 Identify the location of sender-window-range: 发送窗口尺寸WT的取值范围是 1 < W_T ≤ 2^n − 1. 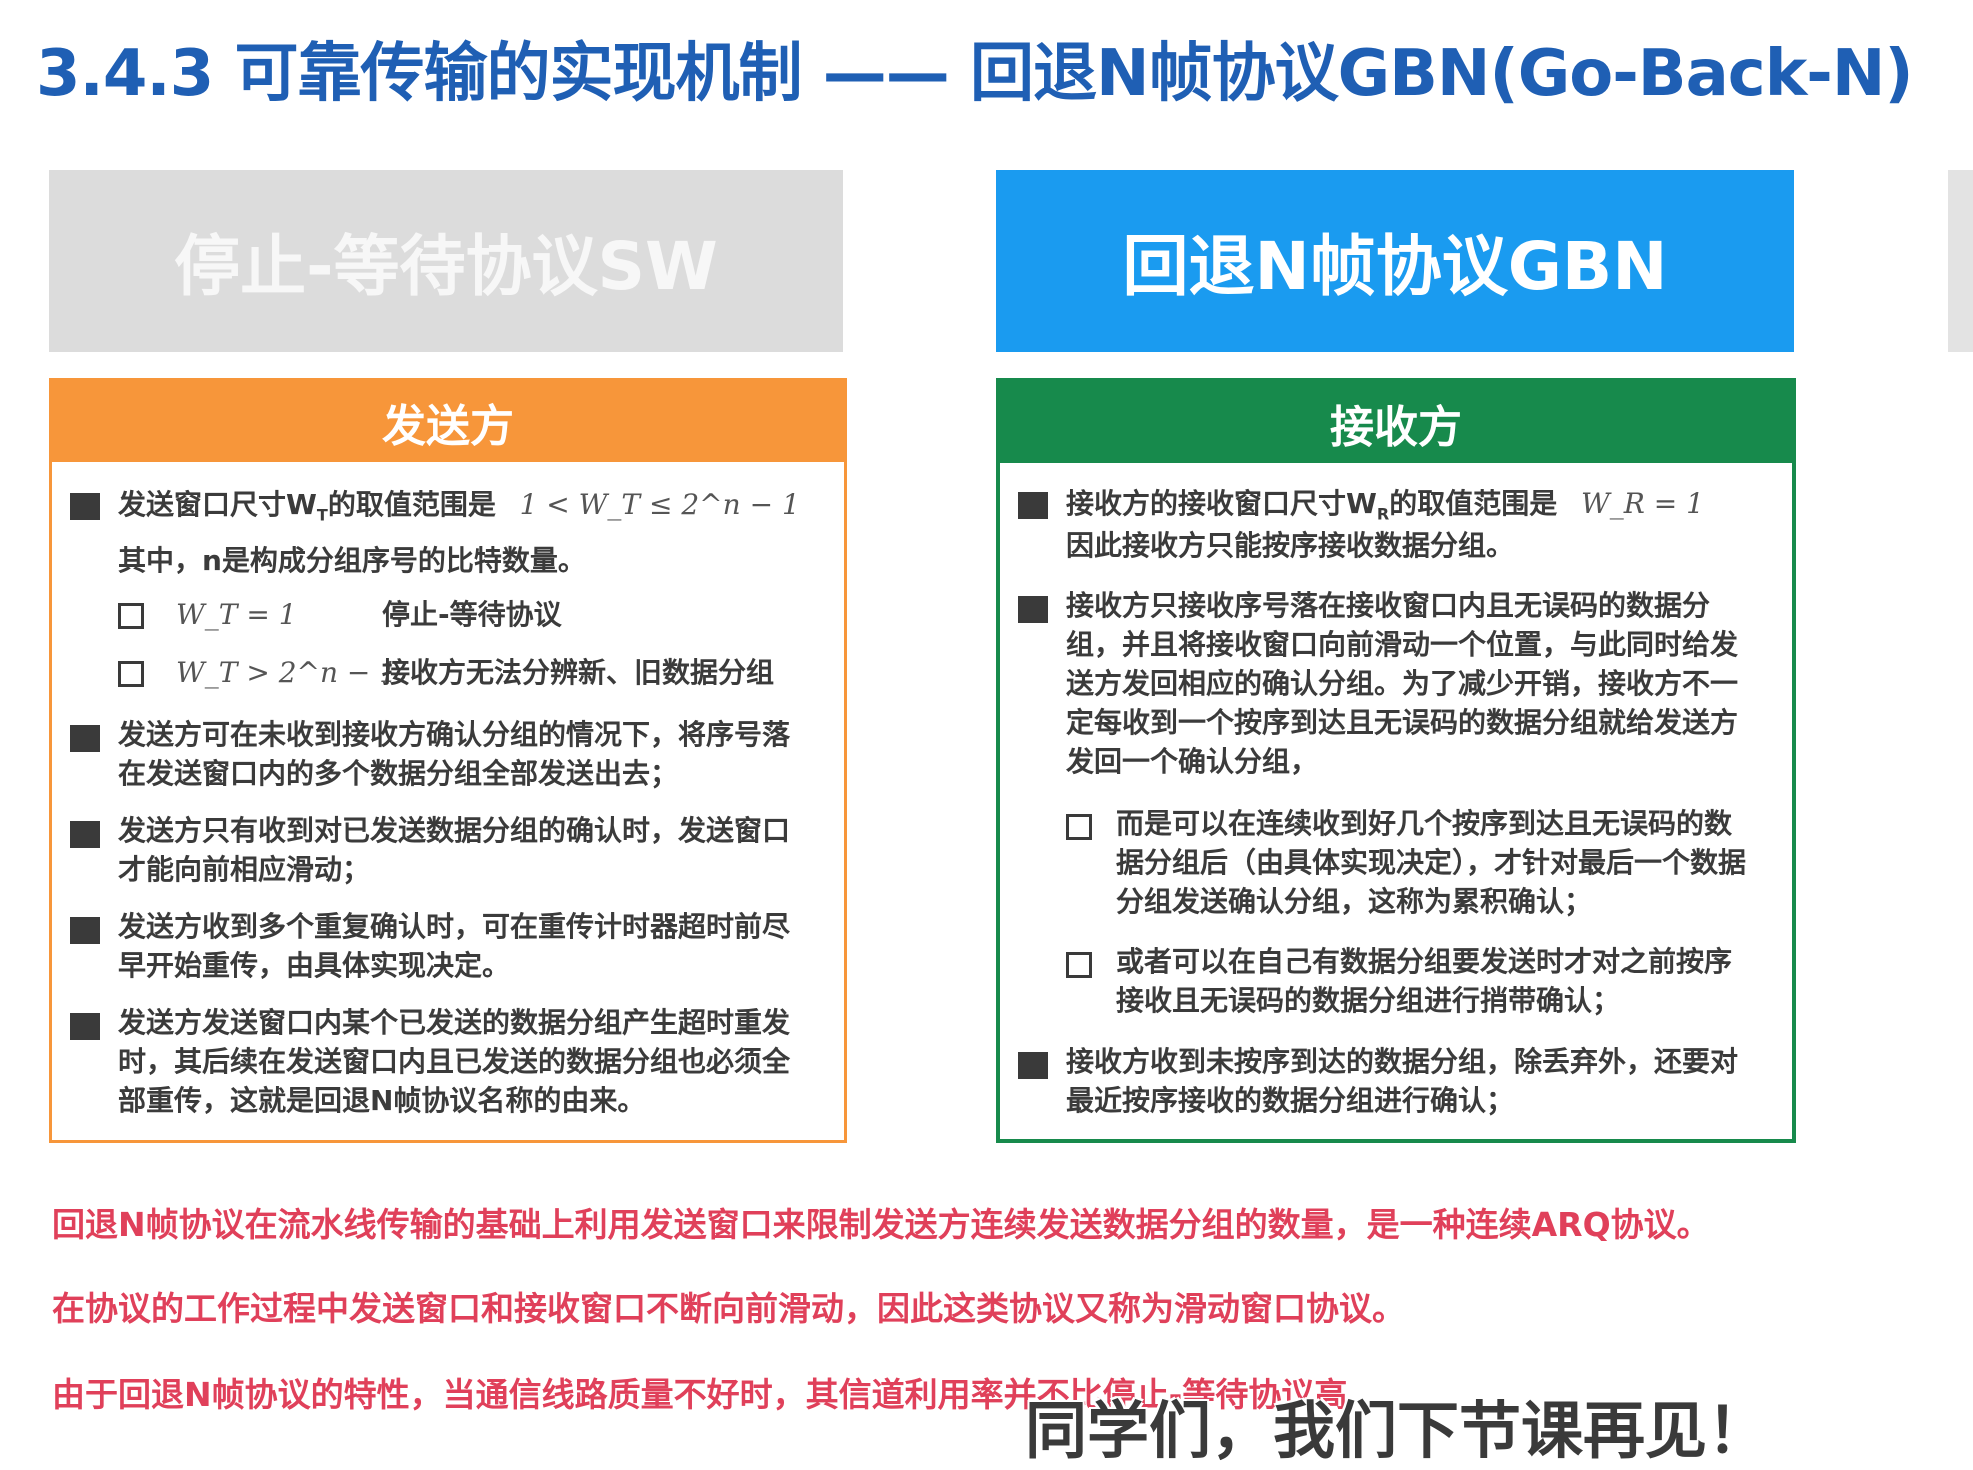
(478, 510).